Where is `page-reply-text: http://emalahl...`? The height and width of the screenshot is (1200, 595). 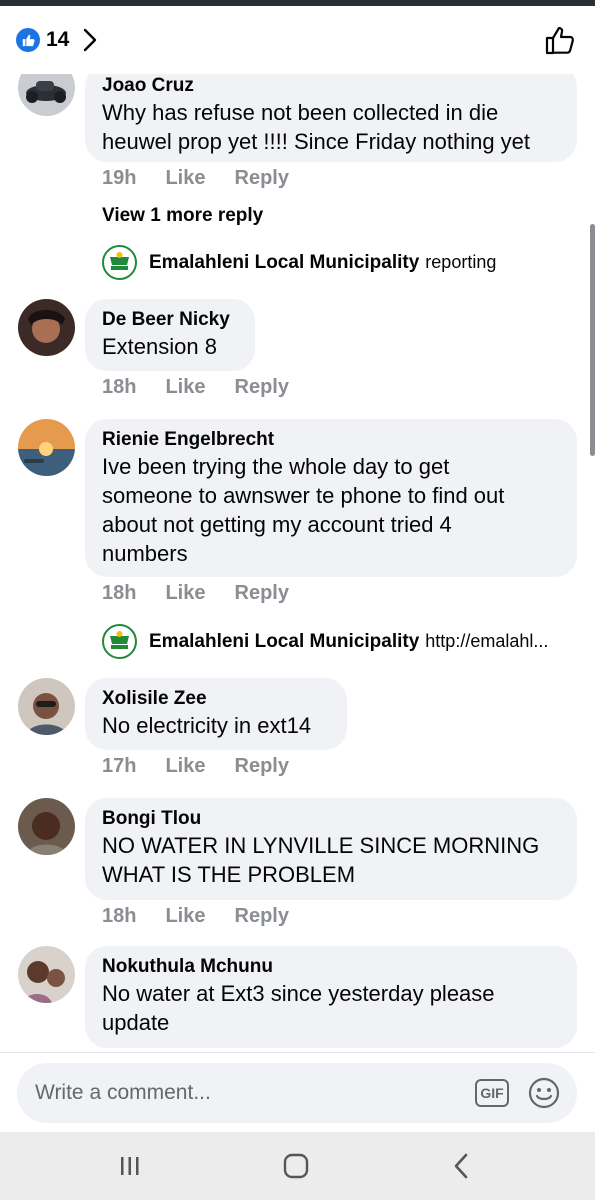 page-reply-text: http://emalahl... is located at coordinates (487, 641).